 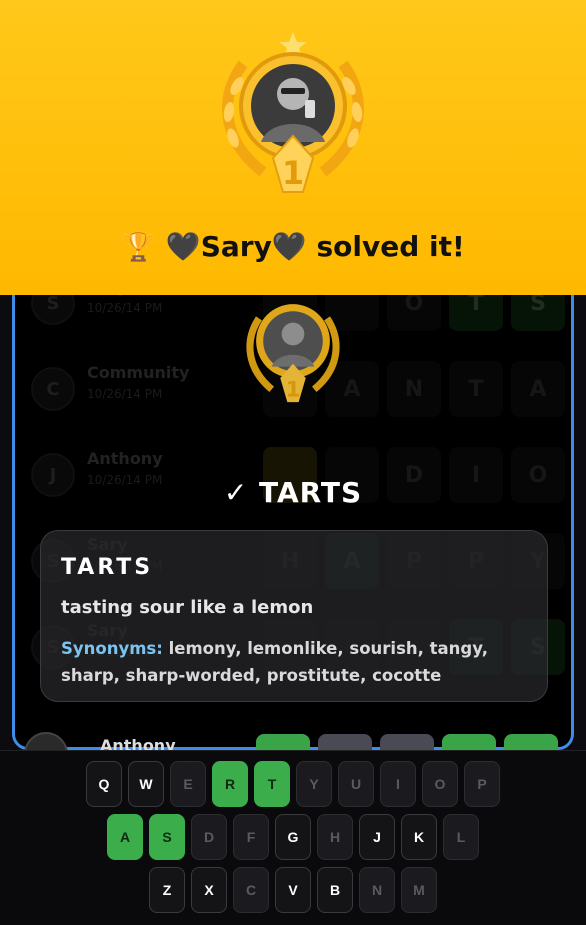 I want to click on key-n: N, so click(x=377, y=890).